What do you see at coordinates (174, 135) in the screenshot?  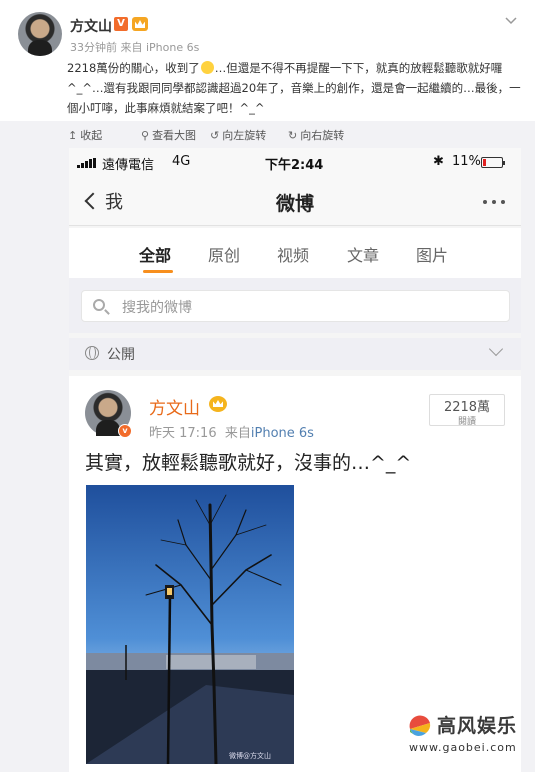 I see `view-large-label: 查看大图` at bounding box center [174, 135].